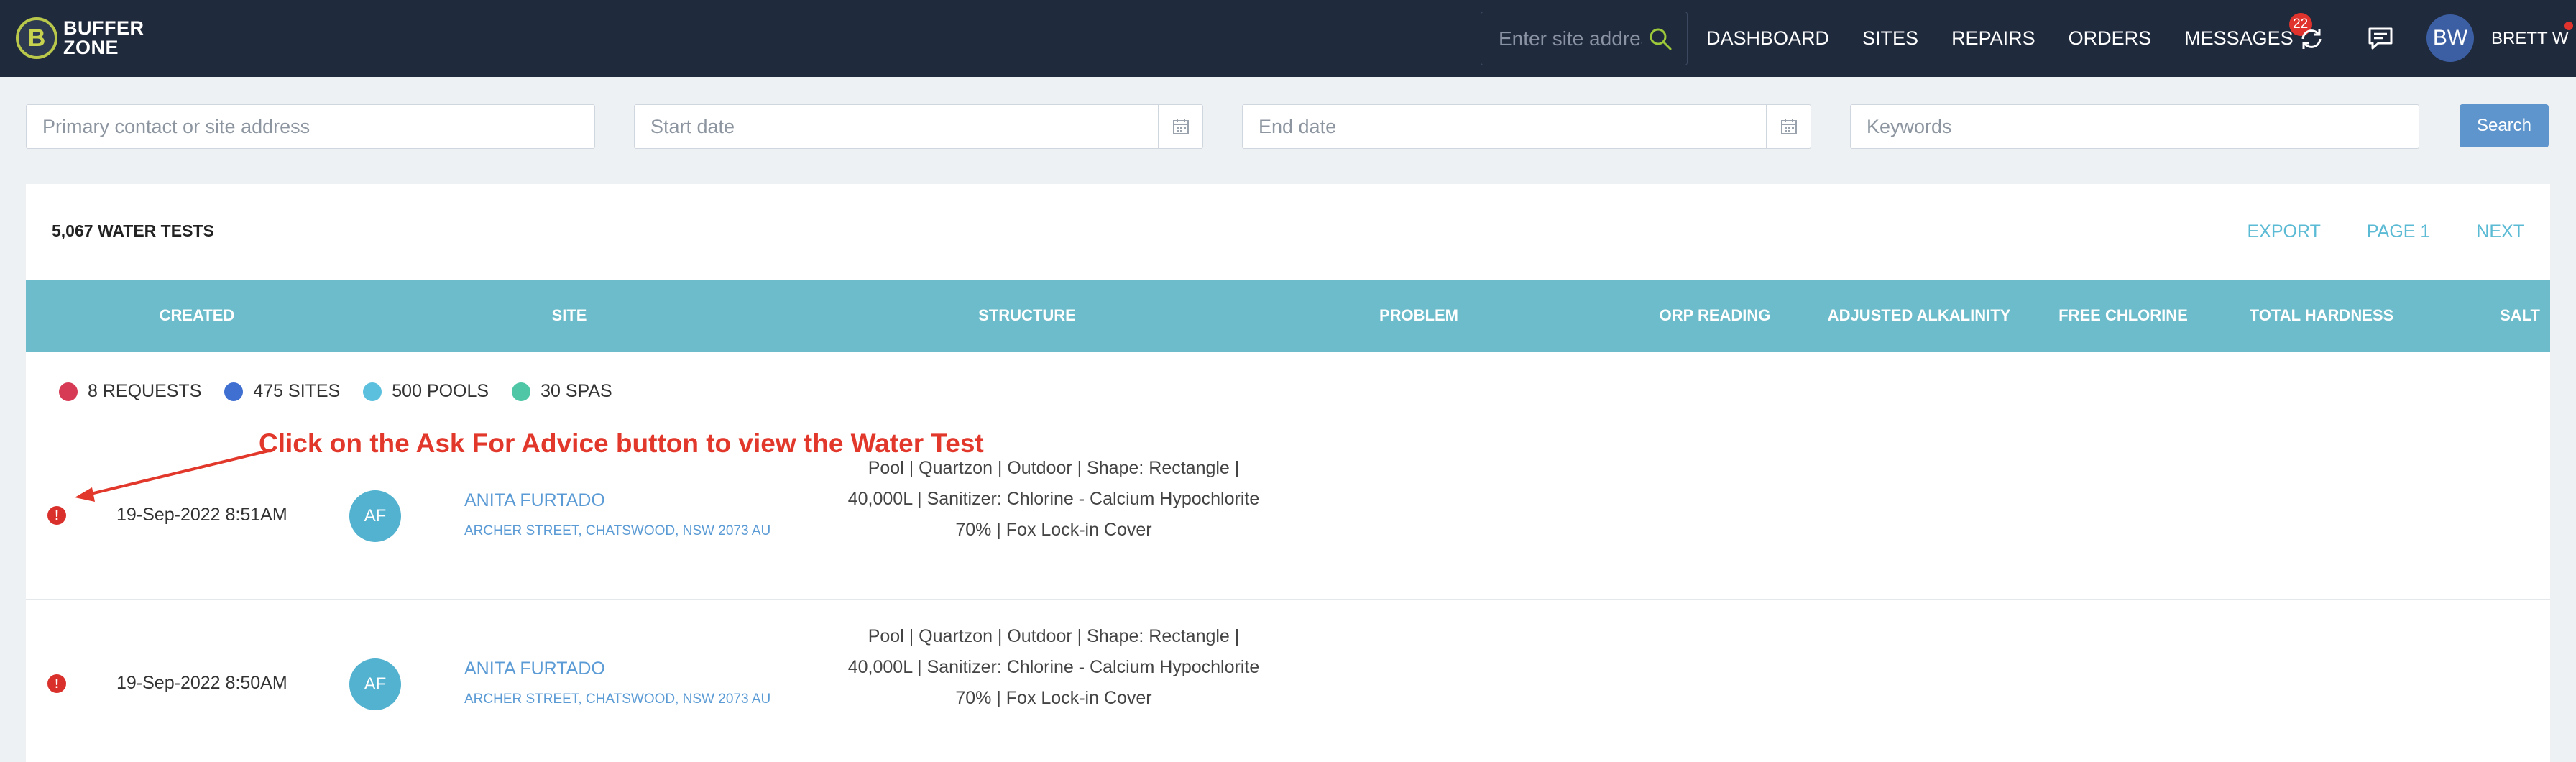 This screenshot has height=762, width=2576. Describe the element at coordinates (899, 126) in the screenshot. I see `start-date-input` at that location.